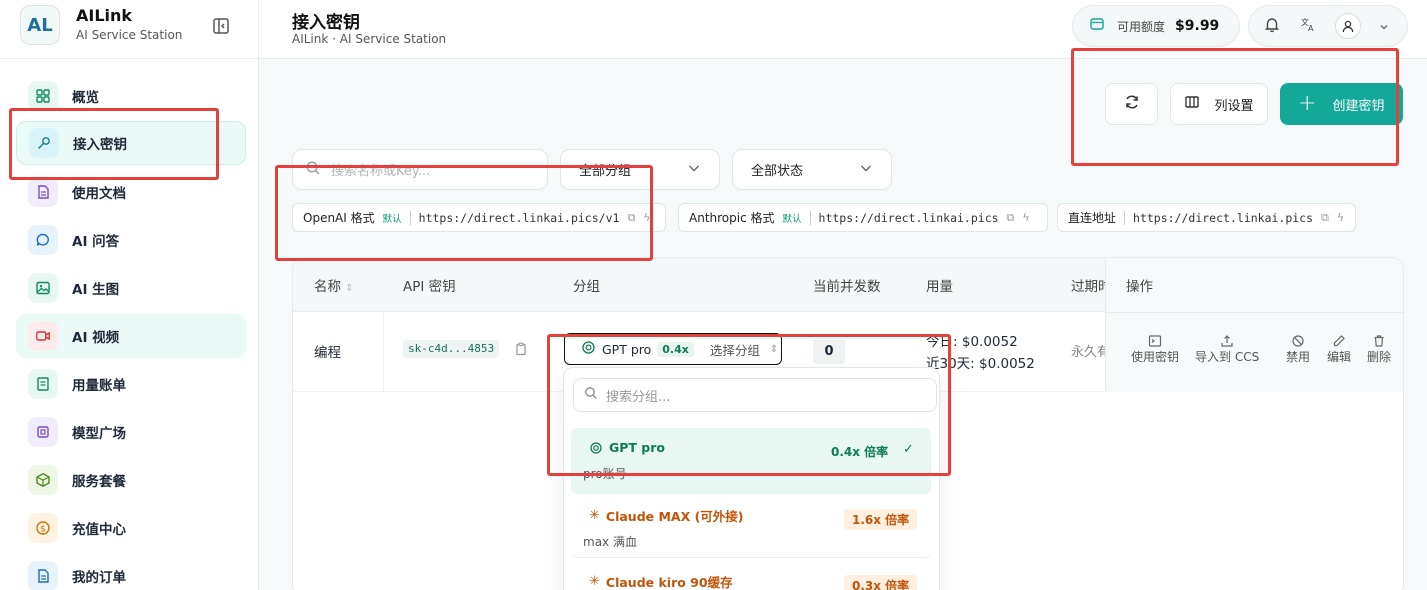  What do you see at coordinates (1227, 341) in the screenshot?
I see `upload-icon` at bounding box center [1227, 341].